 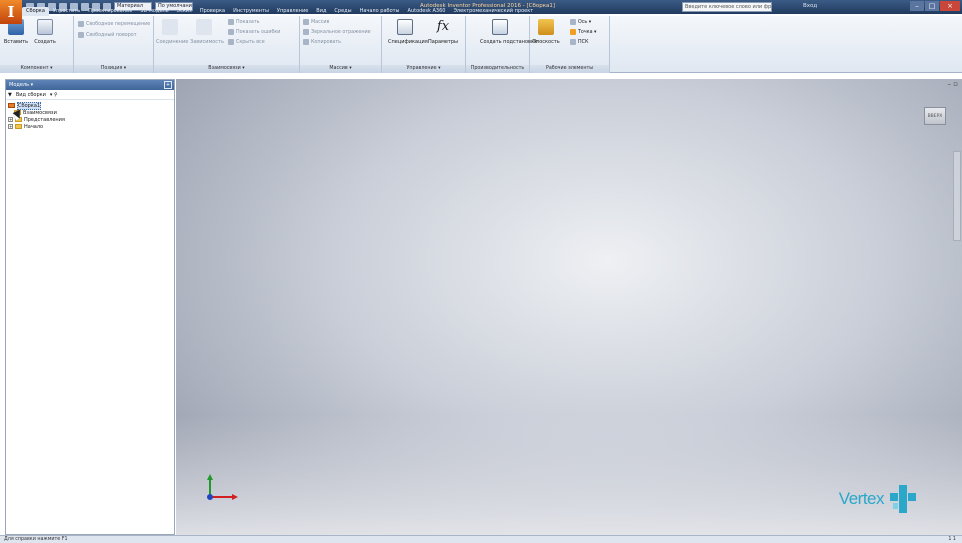 I want to click on tab-manage: Управление, so click(x=292, y=11).